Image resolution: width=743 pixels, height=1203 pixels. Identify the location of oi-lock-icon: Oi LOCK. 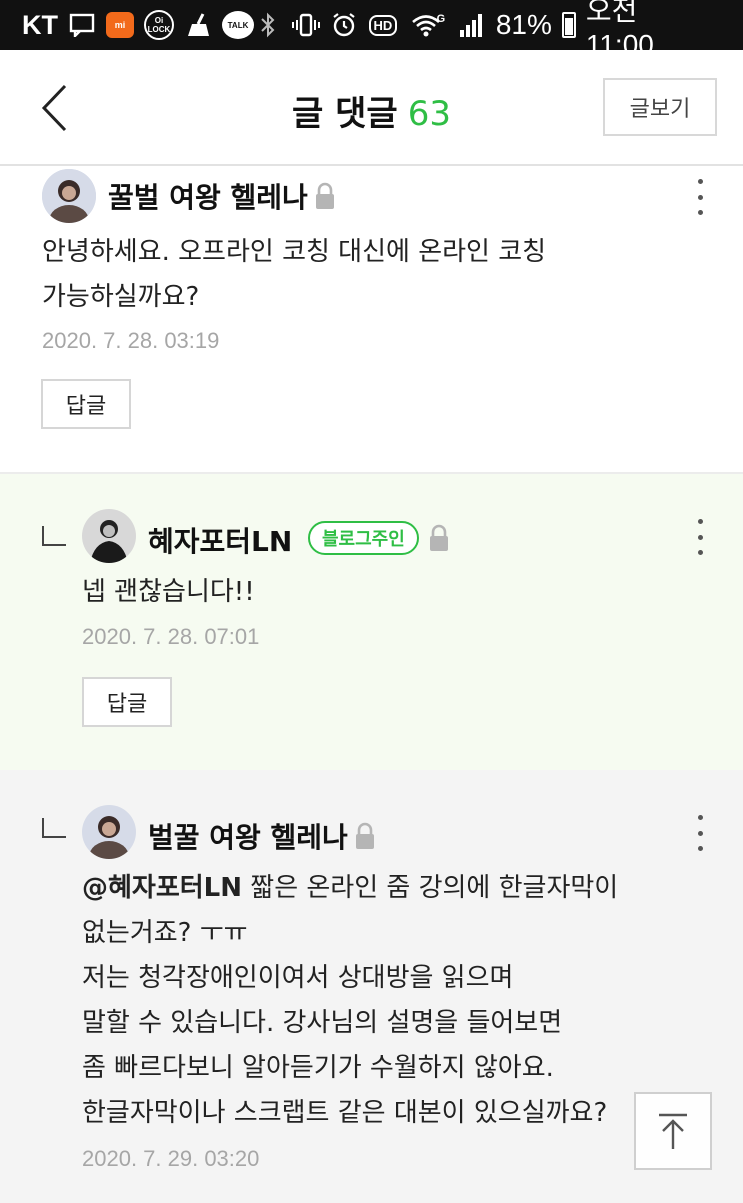
(159, 25).